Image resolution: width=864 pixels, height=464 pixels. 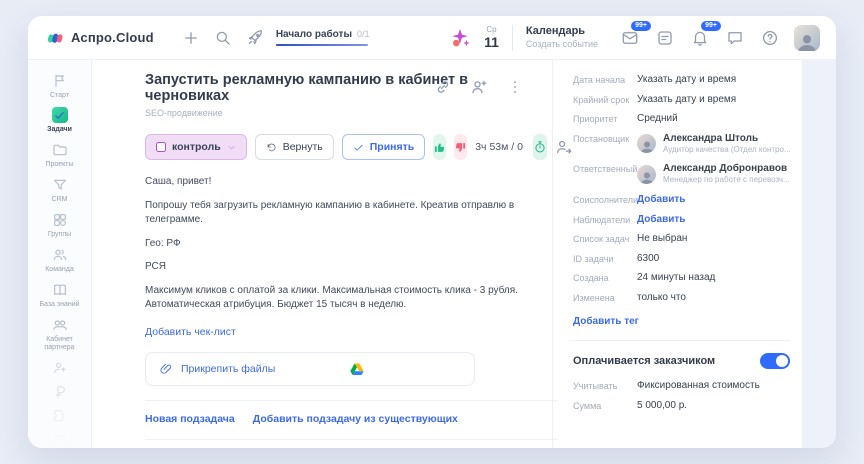 I want to click on create-plus-button, so click(x=191, y=38).